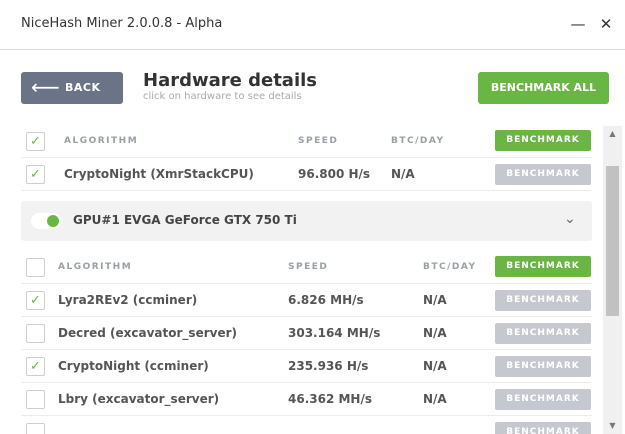  Describe the element at coordinates (334, 333) in the screenshot. I see `speed-value: 303.164 MH/s` at that location.